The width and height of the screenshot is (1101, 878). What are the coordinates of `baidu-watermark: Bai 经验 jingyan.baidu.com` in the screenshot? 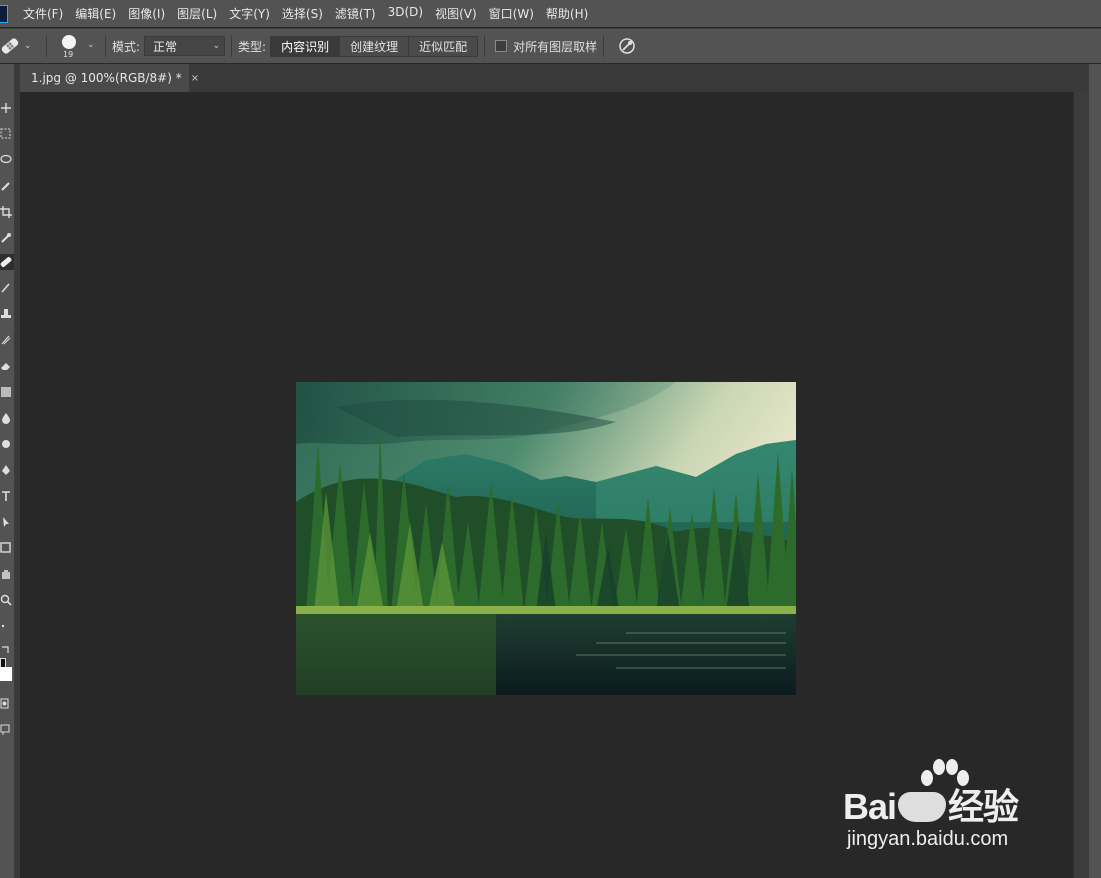 It's located at (948, 809).